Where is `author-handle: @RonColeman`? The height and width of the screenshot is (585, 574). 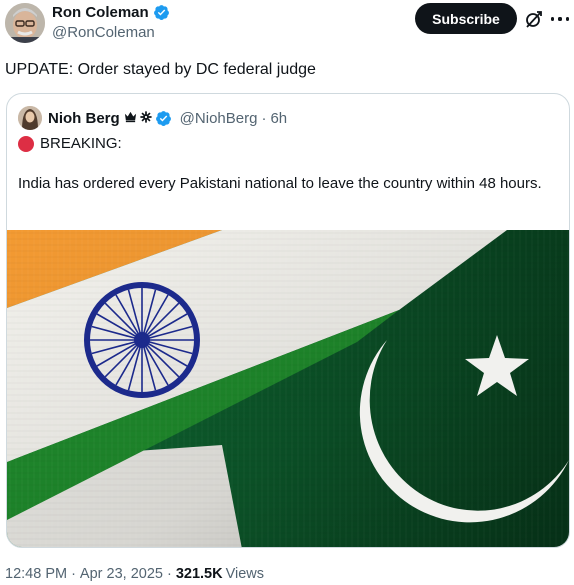 author-handle: @RonColeman is located at coordinates (103, 32).